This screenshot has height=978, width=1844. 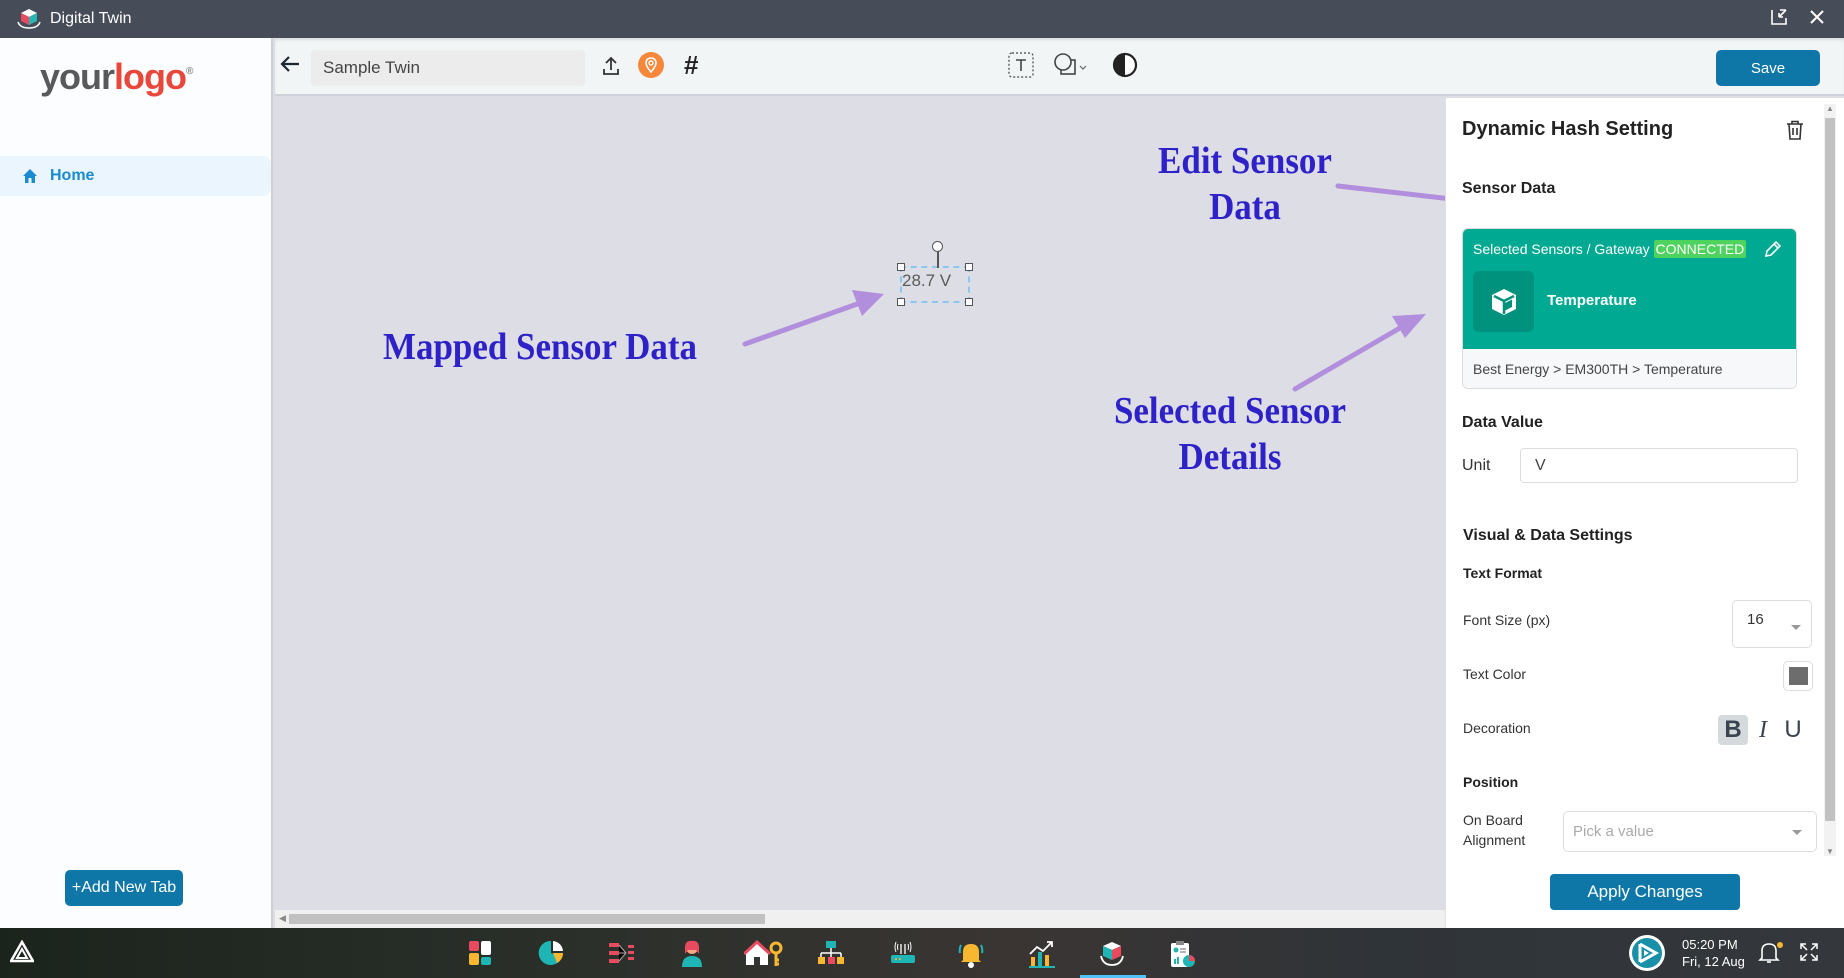 I want to click on font-size-value: 16, so click(x=1755, y=619).